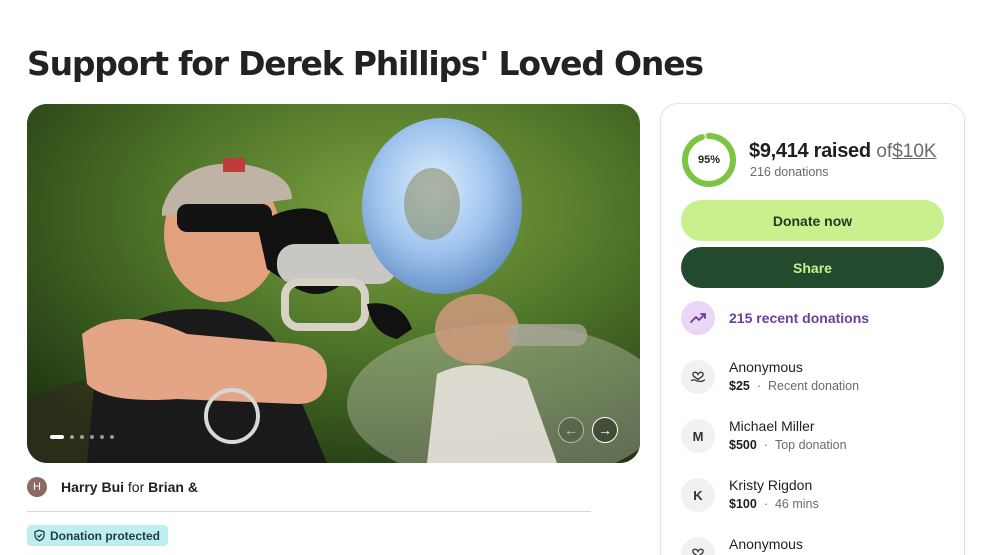 The image size is (986, 555). I want to click on progress-percent: 95%, so click(709, 160).